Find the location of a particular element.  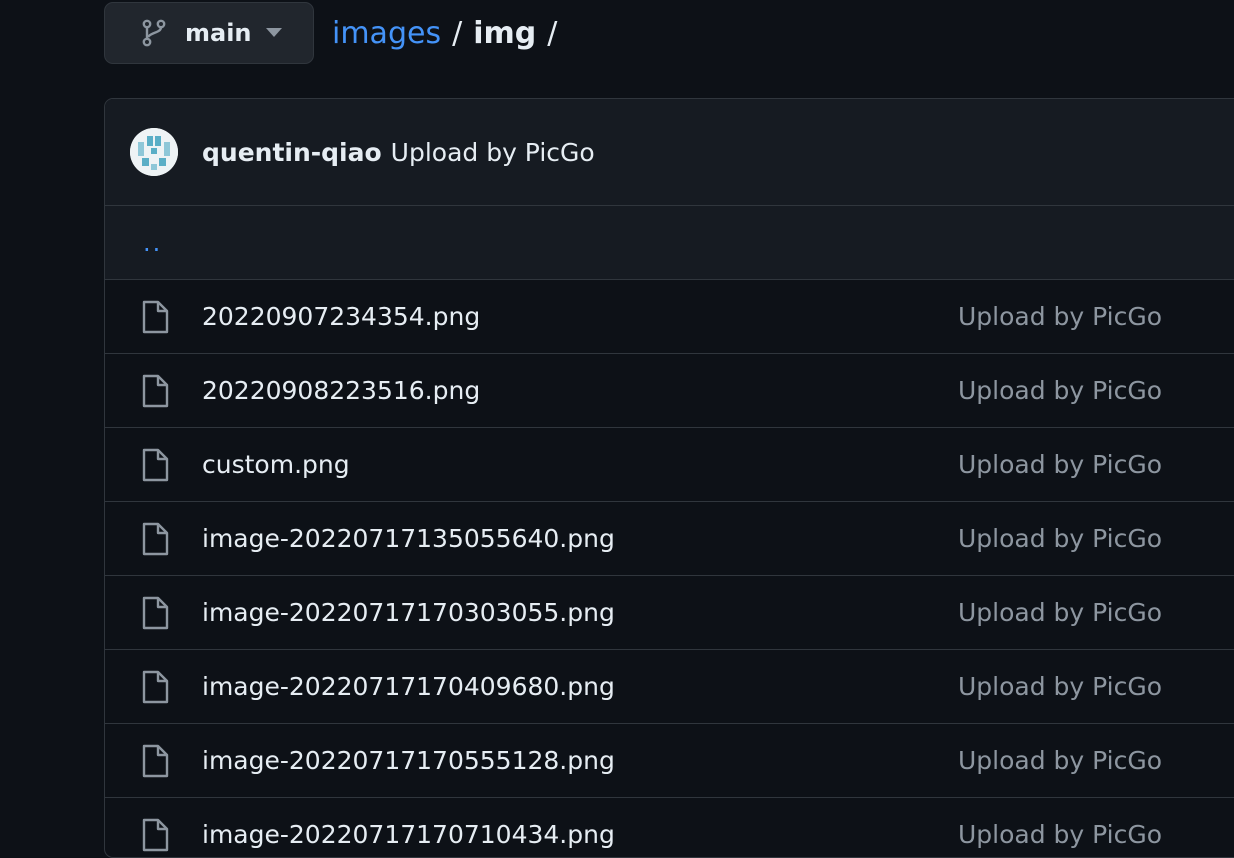

file-name-link: image-20220717170409680.png is located at coordinates (408, 686).